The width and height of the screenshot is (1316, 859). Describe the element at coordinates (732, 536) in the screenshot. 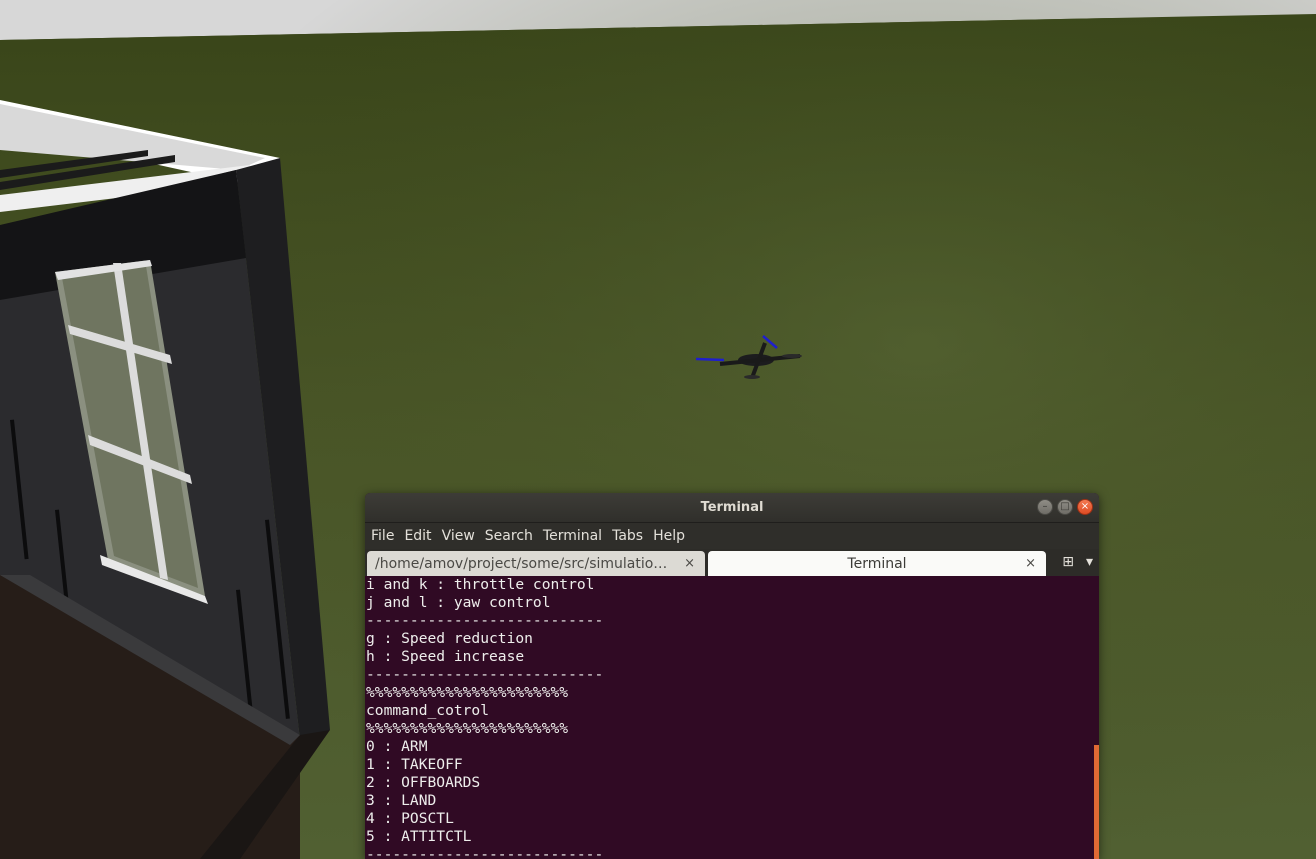

I see `menu-bar: File Edit View Search Terminal Tabs Help` at that location.